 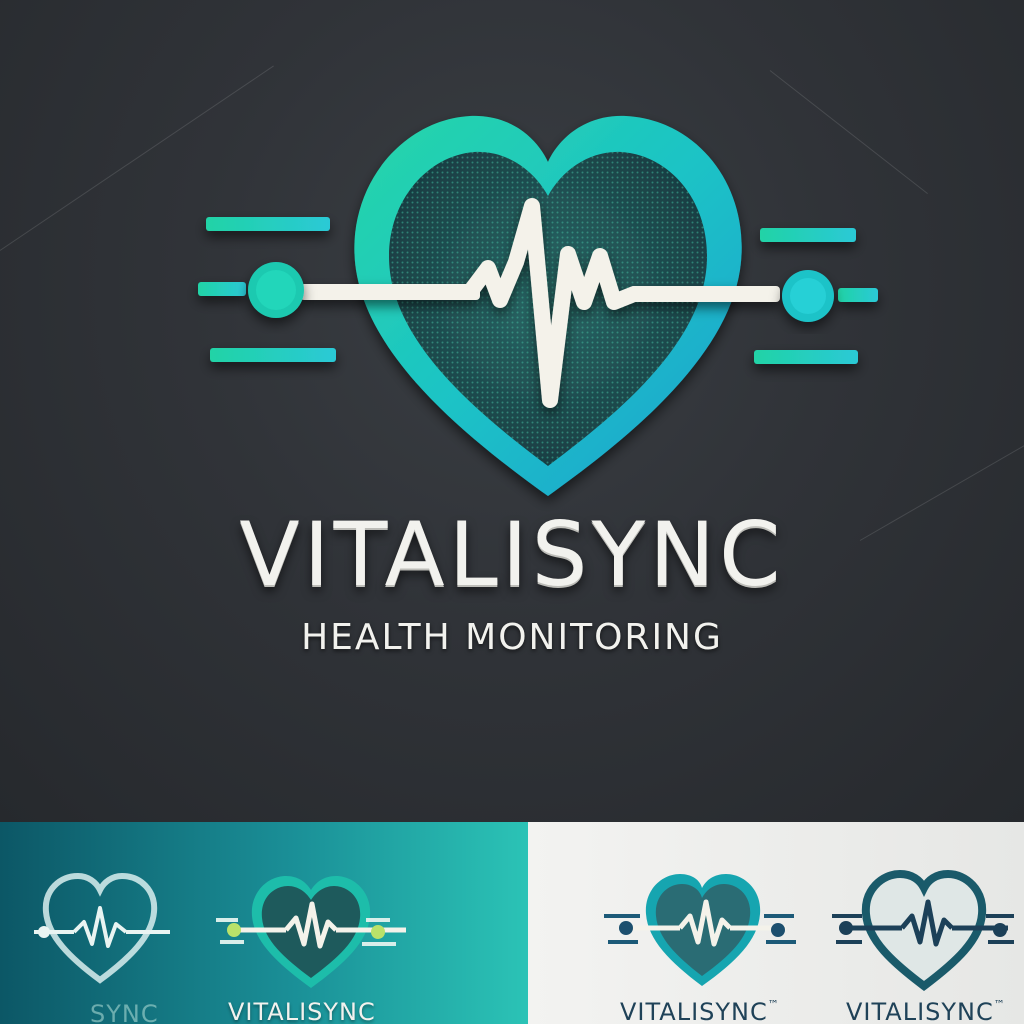 What do you see at coordinates (124, 1012) in the screenshot?
I see `variant-cropped-name: SYNC` at bounding box center [124, 1012].